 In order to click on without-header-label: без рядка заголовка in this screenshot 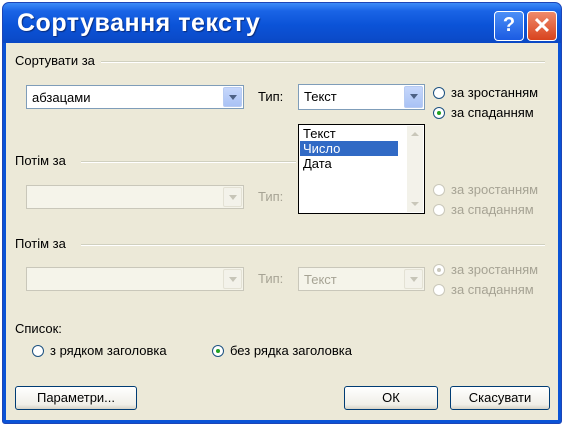, I will do `click(291, 350)`.